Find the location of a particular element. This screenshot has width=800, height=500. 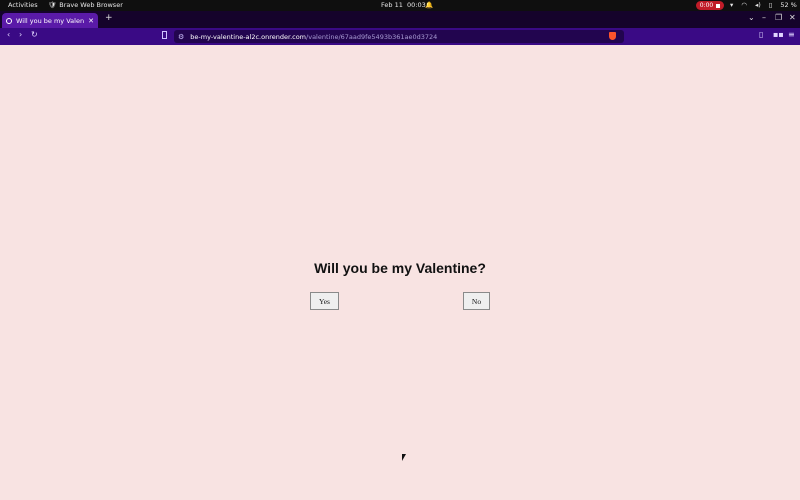

app-menu: 🛡 Brave Web Browser is located at coordinates (85, 5).